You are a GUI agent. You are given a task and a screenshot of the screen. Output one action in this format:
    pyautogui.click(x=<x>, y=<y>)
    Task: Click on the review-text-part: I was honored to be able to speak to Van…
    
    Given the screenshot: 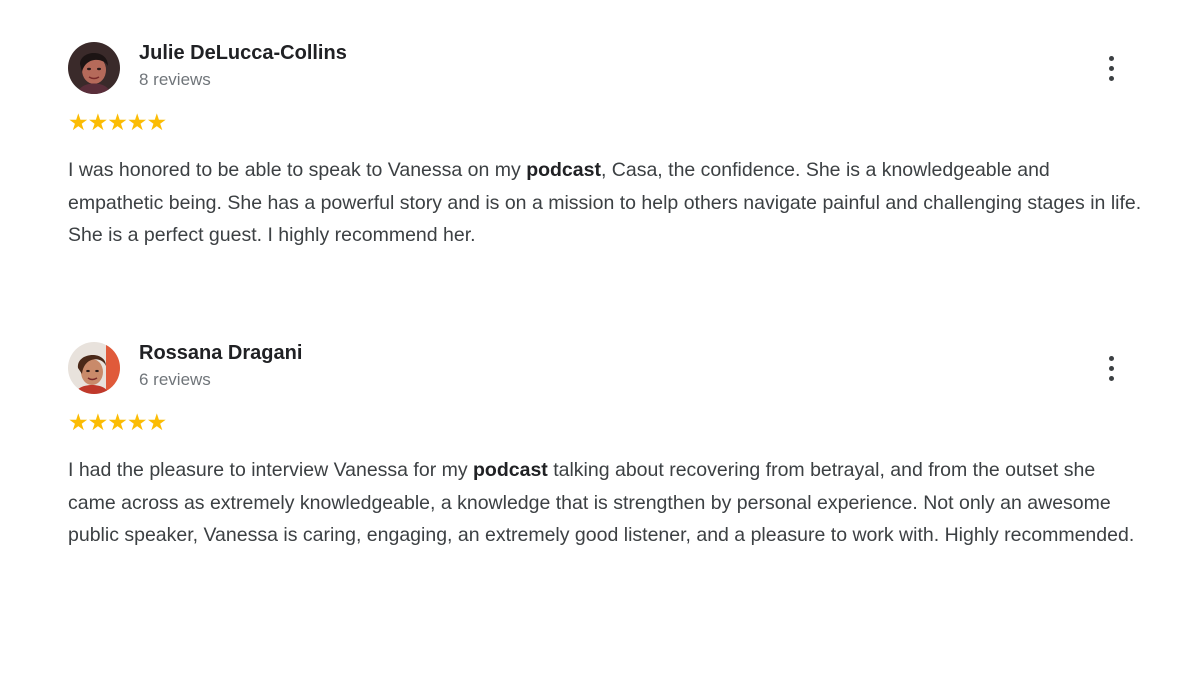 What is the action you would take?
    pyautogui.click(x=297, y=170)
    